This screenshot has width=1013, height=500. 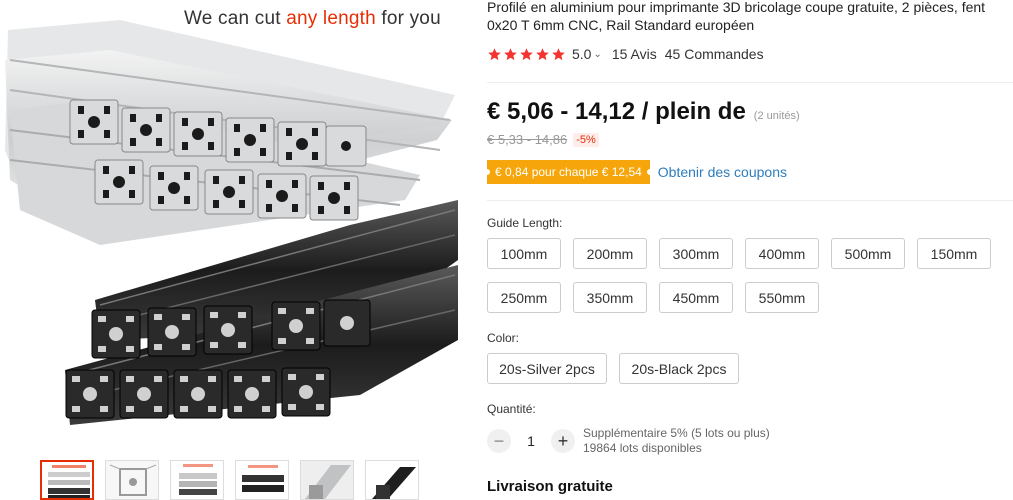 I want to click on guide-length-label: Guide Length:, so click(x=525, y=223).